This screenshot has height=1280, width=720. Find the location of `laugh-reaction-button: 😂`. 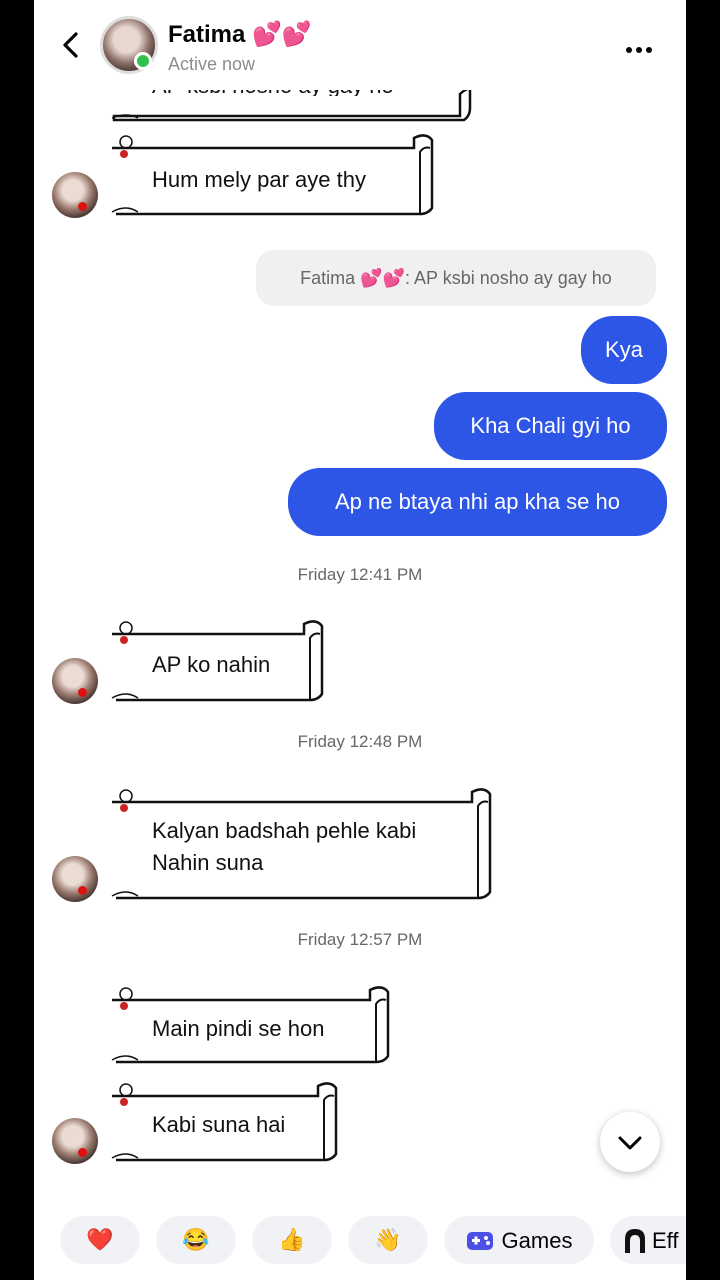

laugh-reaction-button: 😂 is located at coordinates (196, 1240).